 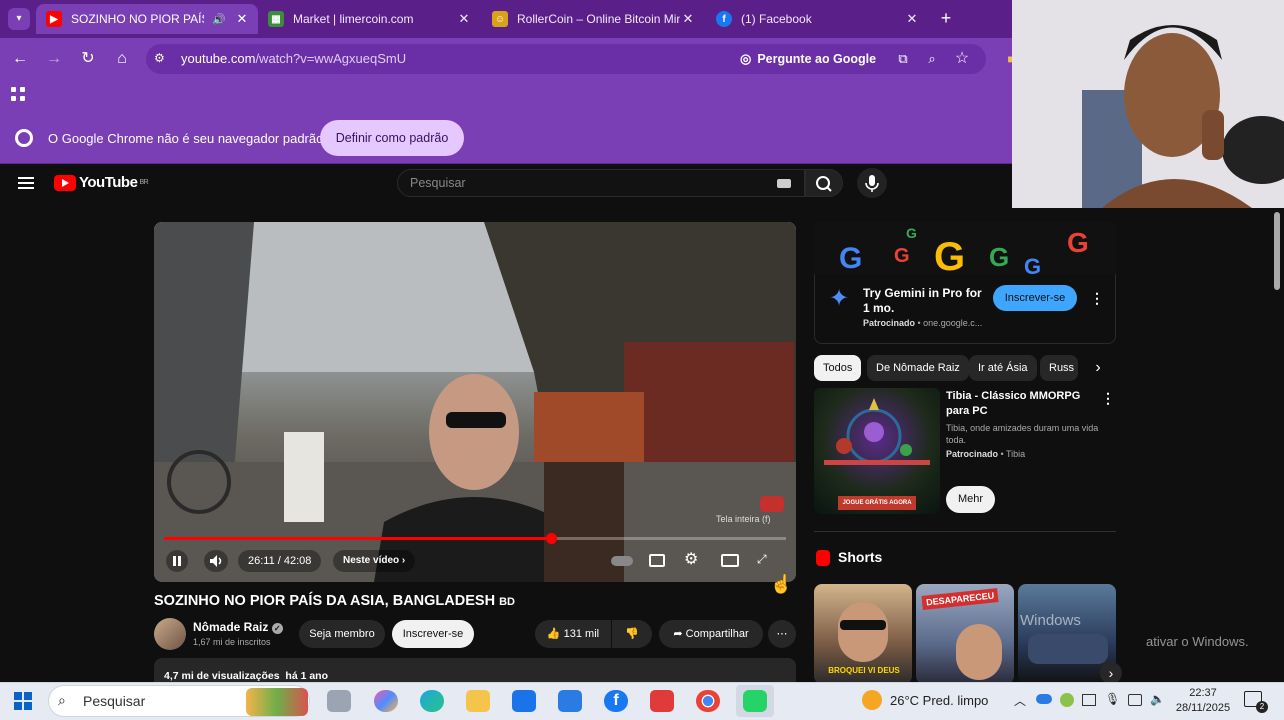 What do you see at coordinates (342, 634) in the screenshot?
I see `join-button: Seja membro` at bounding box center [342, 634].